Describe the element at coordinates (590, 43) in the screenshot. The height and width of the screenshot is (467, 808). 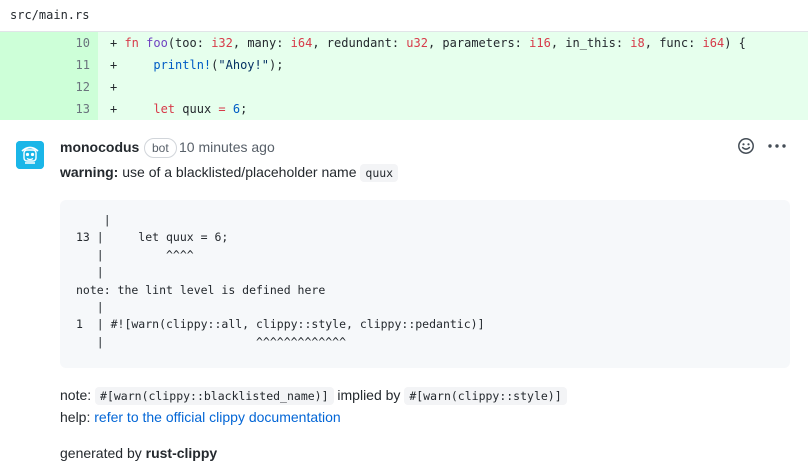
I see `code-token: , in_this:` at that location.